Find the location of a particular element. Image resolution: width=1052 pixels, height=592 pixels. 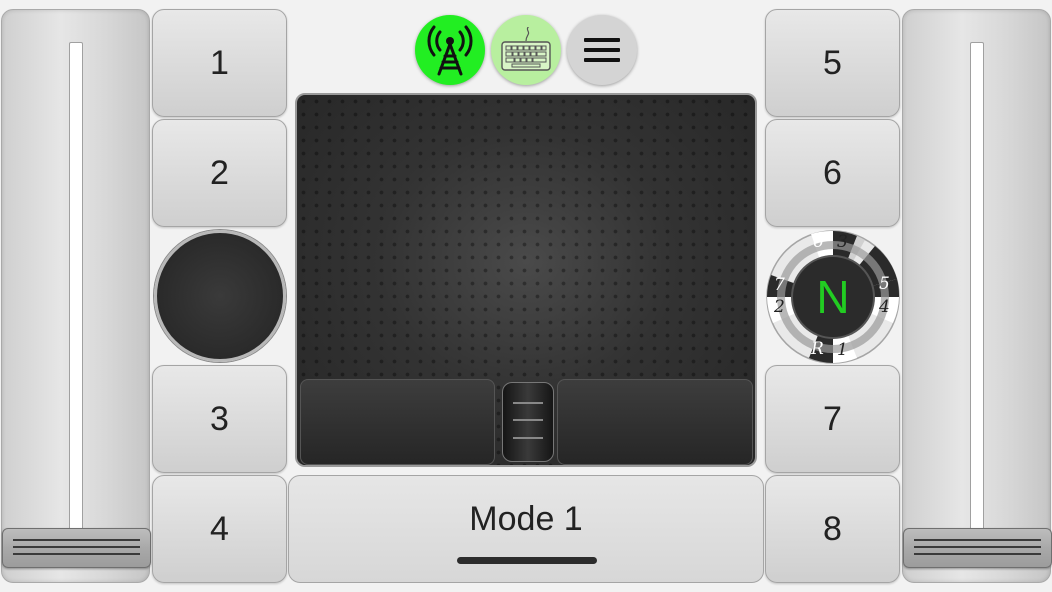

connection-button is located at coordinates (450, 50).